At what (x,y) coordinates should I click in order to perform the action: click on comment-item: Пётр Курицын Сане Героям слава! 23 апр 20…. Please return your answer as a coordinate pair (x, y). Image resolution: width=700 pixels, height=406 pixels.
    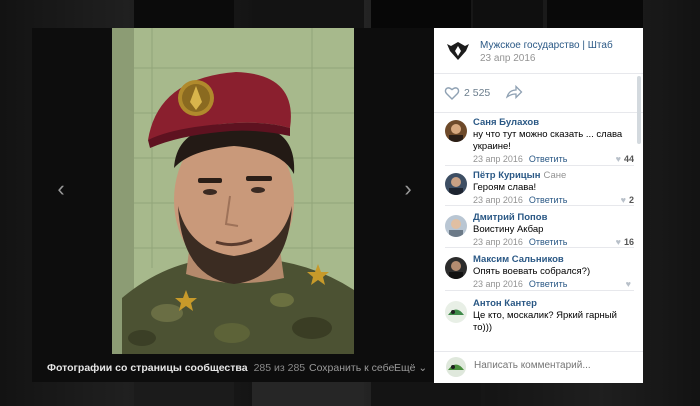
    Looking at the image, I should click on (534, 190).